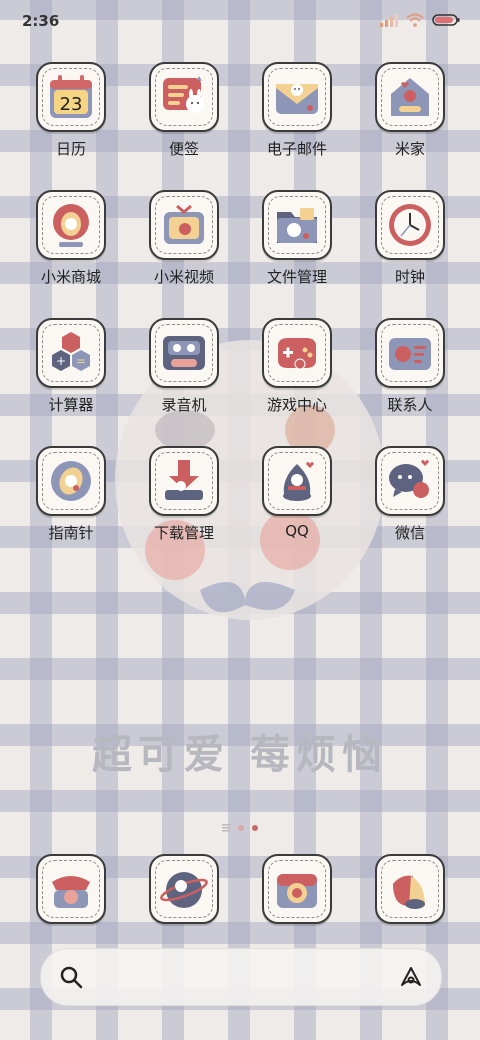 The width and height of the screenshot is (480, 1040). I want to click on page-indicator, so click(240, 828).